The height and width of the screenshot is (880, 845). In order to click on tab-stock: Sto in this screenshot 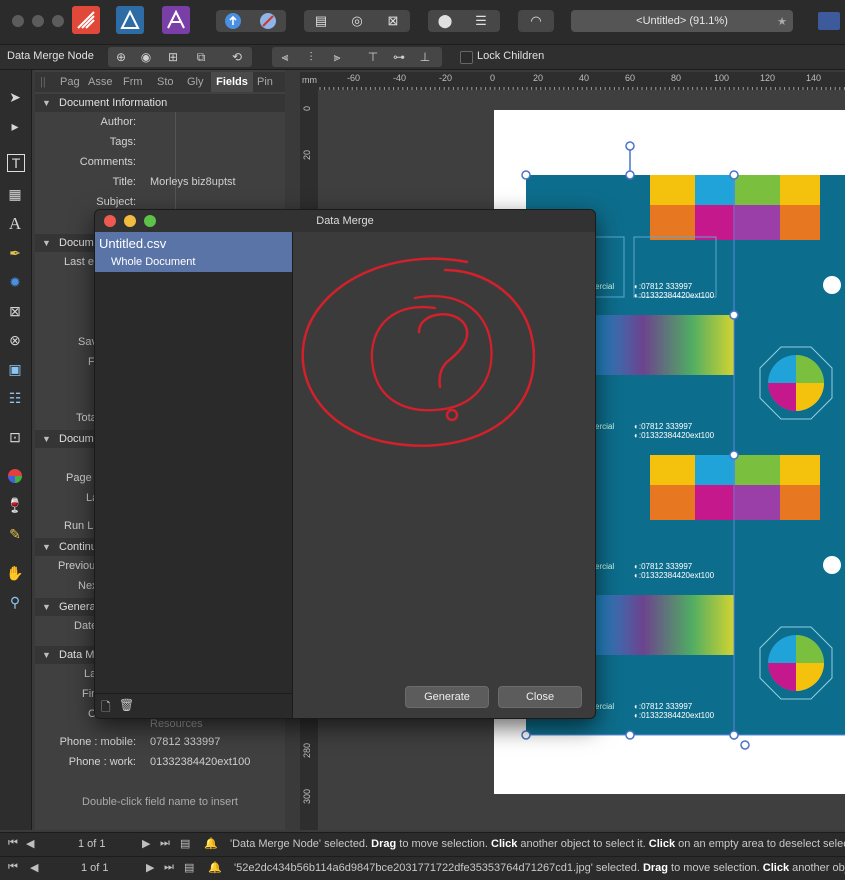, I will do `click(165, 82)`.